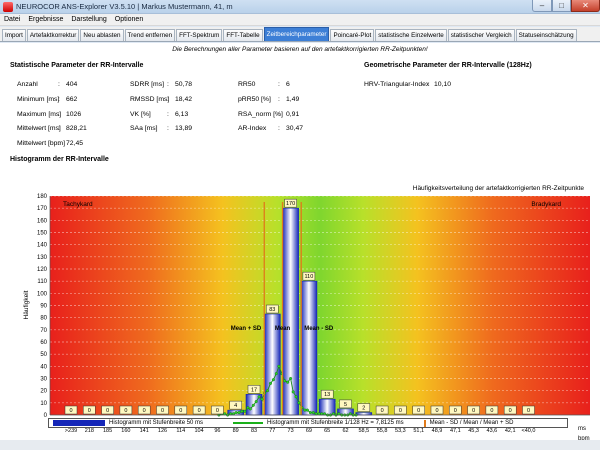  Describe the element at coordinates (455, 431) in the screenshot. I see `x-tick-label-bpm: 47,1` at that location.